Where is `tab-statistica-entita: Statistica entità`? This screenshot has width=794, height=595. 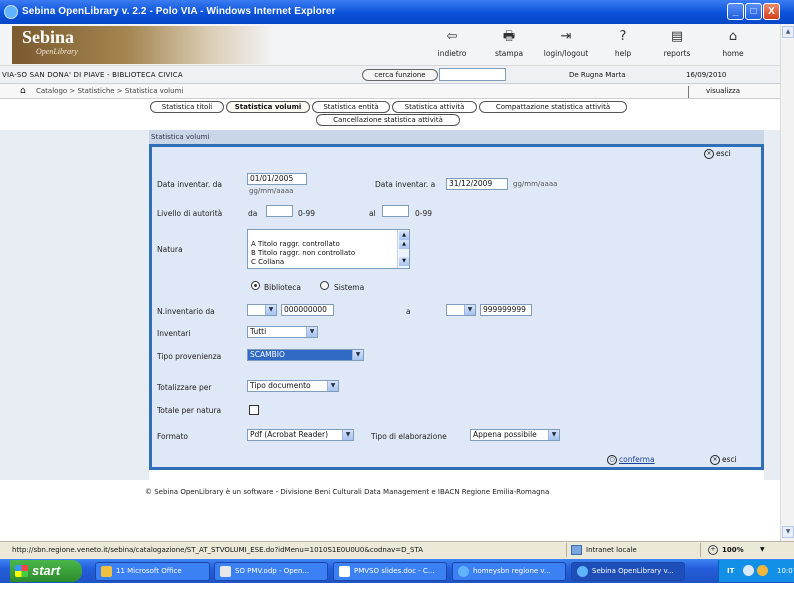 tab-statistica-entita: Statistica entità is located at coordinates (351, 107).